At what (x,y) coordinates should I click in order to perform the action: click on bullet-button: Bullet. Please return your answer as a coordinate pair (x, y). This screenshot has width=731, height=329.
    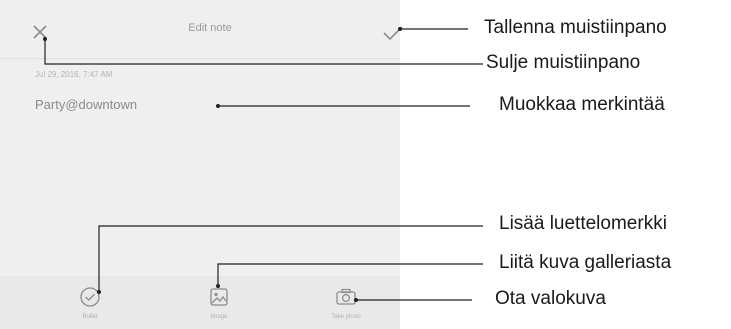
    Looking at the image, I should click on (90, 303).